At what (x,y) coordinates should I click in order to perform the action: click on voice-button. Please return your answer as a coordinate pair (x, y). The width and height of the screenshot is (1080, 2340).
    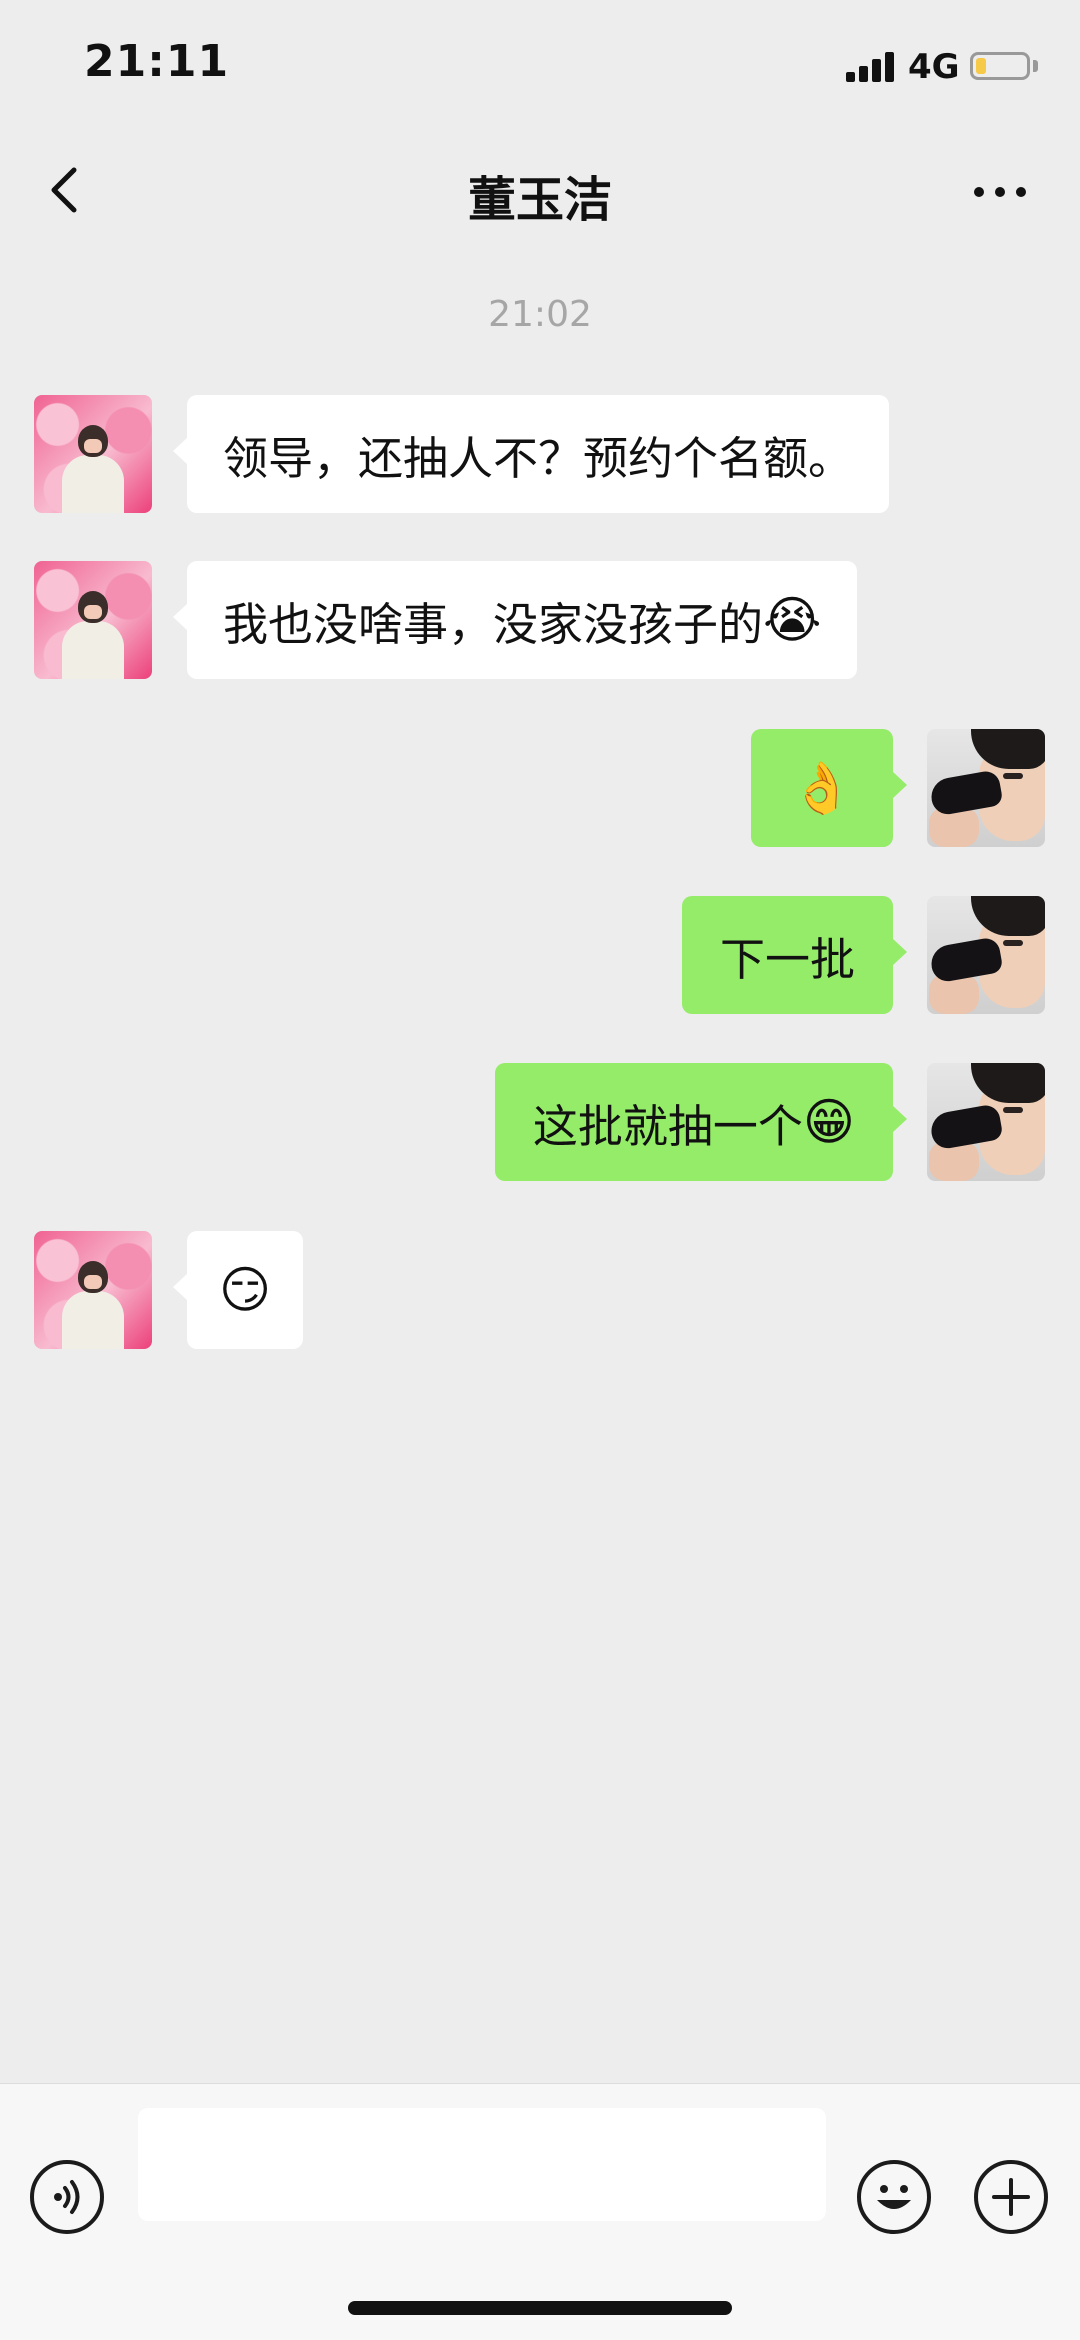
    Looking at the image, I should click on (67, 2197).